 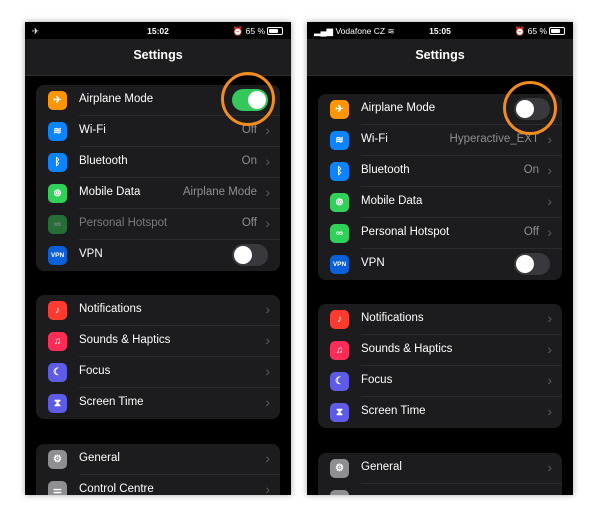 What do you see at coordinates (494, 139) in the screenshot?
I see `row-value: Hyperactive_EXT` at bounding box center [494, 139].